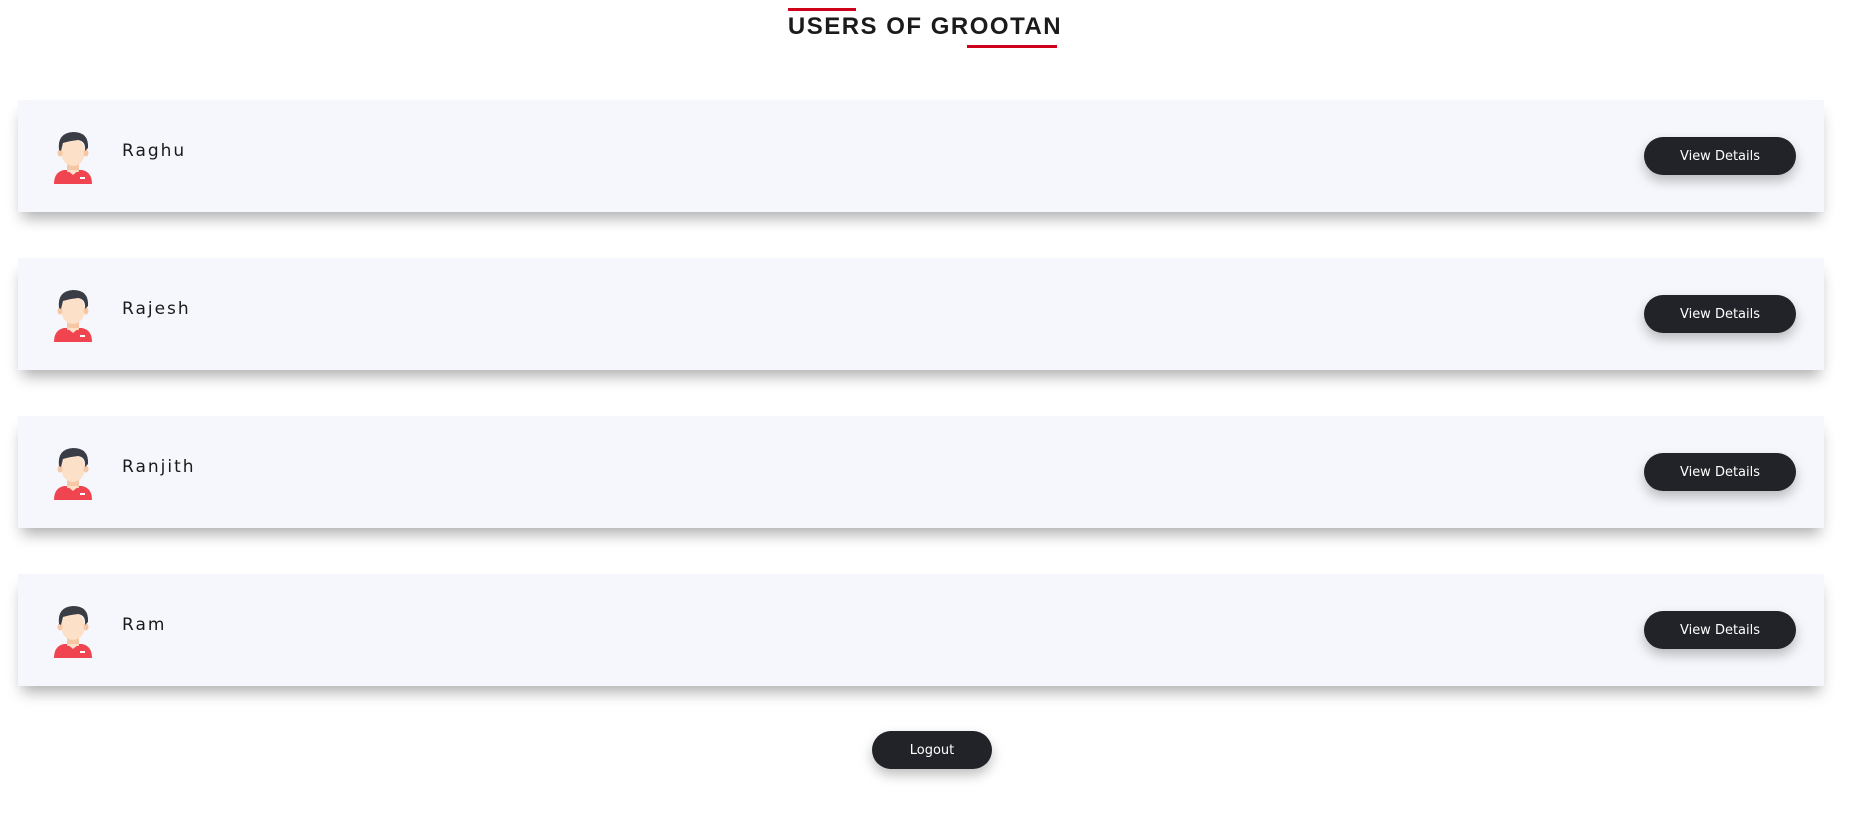 This screenshot has width=1850, height=824. Describe the element at coordinates (154, 151) in the screenshot. I see `user-name: Raghu` at that location.